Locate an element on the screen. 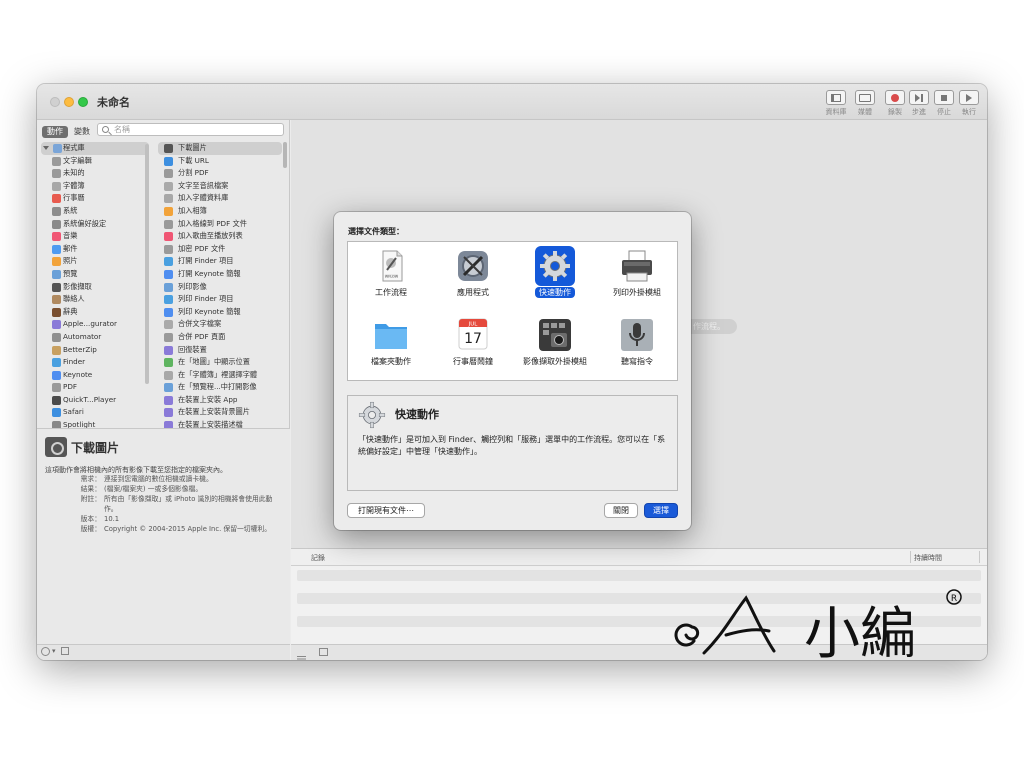 The width and height of the screenshot is (1024, 768). category-item: 未知的 is located at coordinates (95, 173).